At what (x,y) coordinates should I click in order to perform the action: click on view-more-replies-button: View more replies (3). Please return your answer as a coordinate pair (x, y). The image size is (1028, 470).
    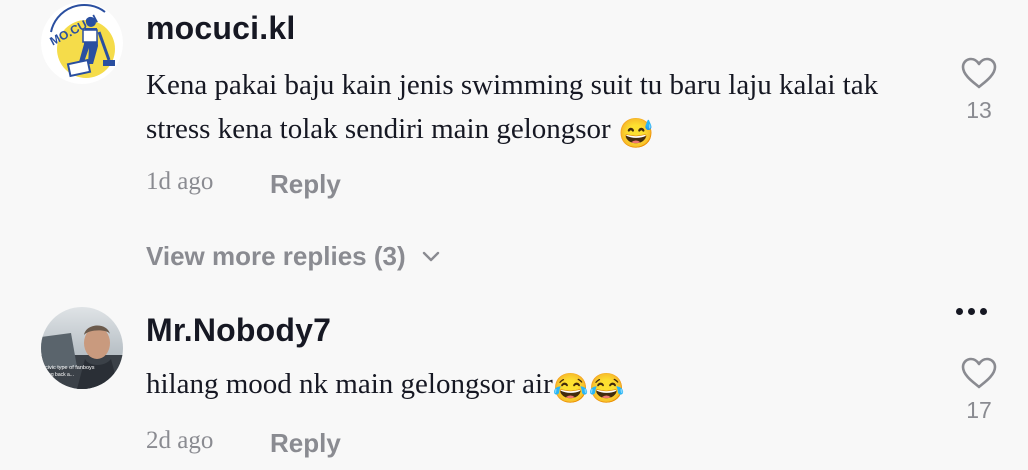
    Looking at the image, I should click on (293, 256).